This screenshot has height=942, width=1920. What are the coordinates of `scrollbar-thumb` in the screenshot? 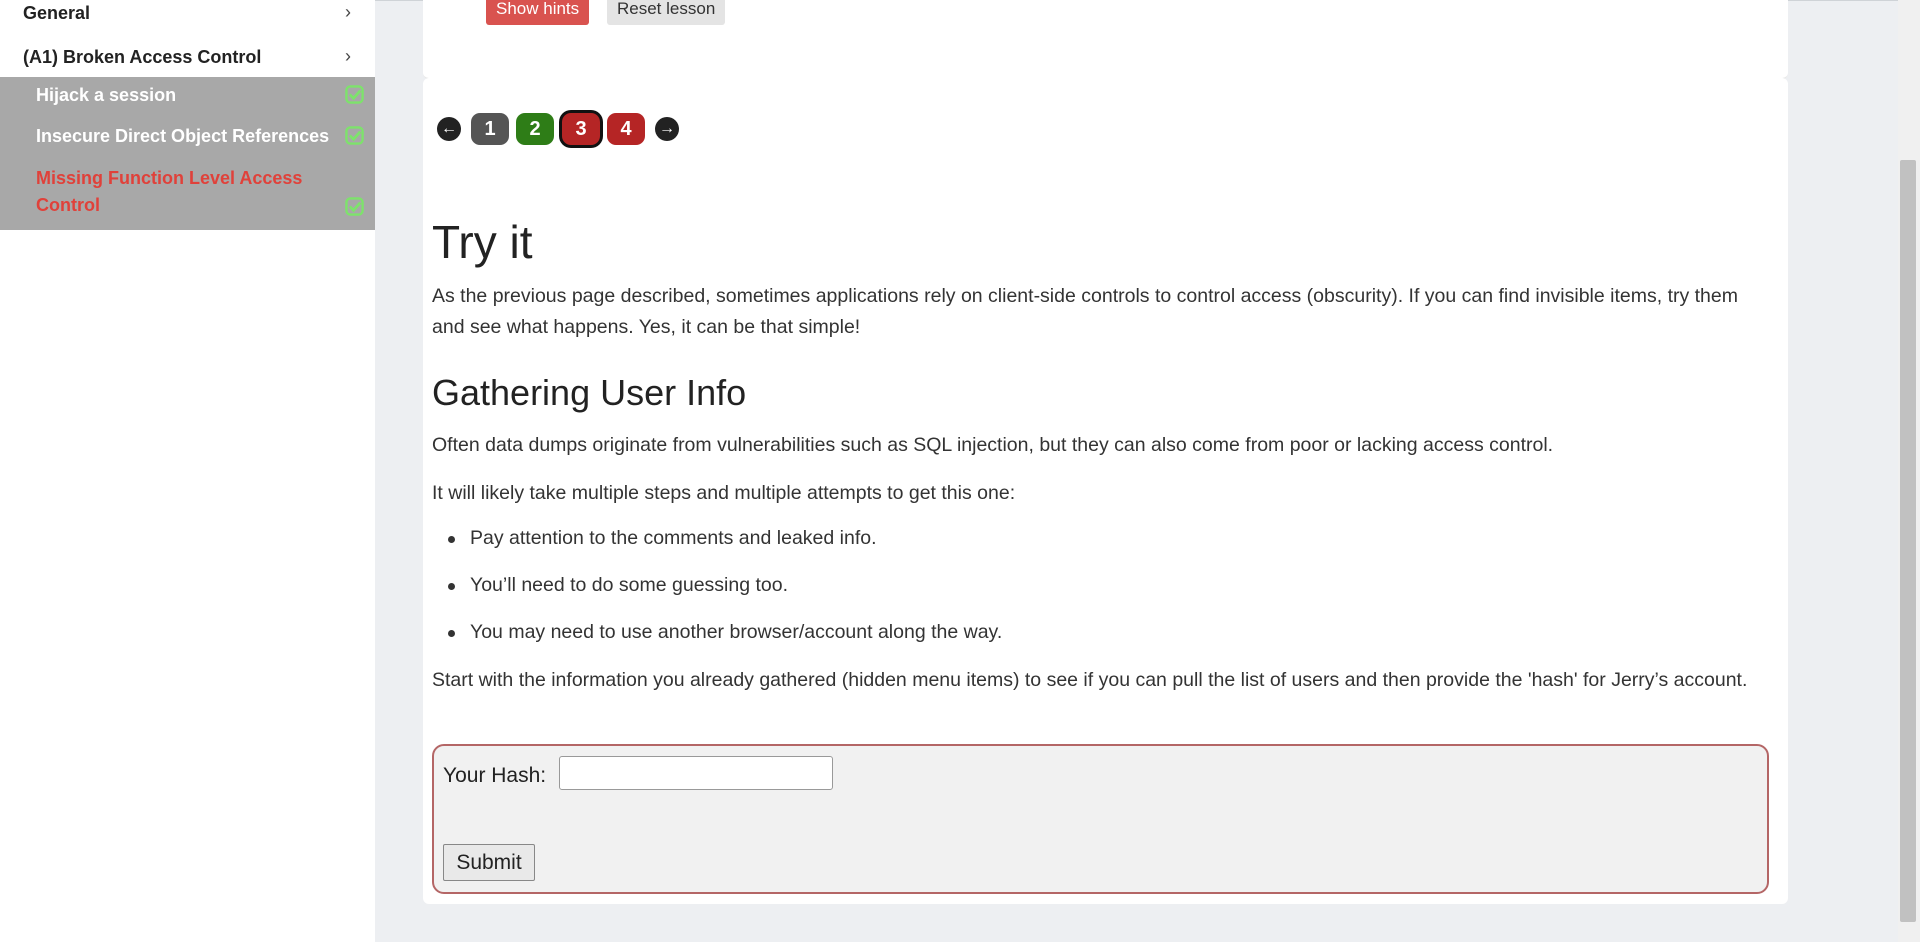 It's located at (1908, 541).